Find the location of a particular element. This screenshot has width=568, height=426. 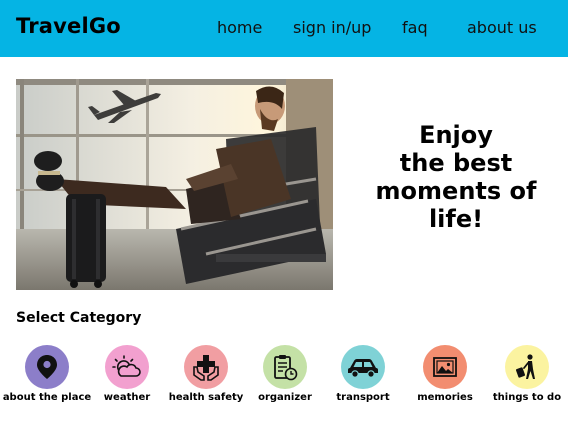

map-pin-icon is located at coordinates (47, 367).